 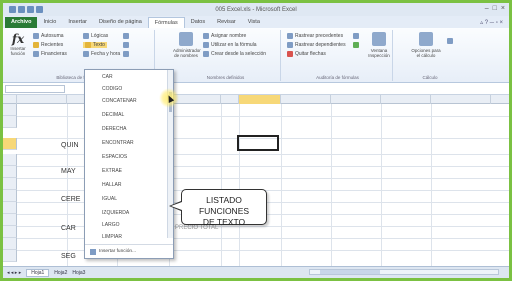 I want to click on function-item: CAR, so click(x=107, y=77).